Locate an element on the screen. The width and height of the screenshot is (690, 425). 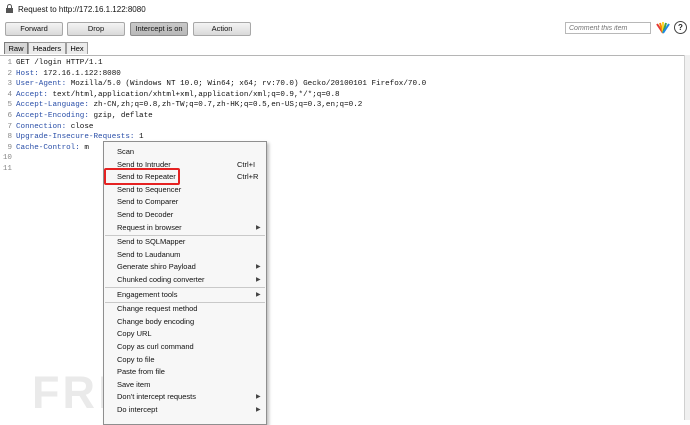
header-name: User-Agent: is located at coordinates (41, 84).